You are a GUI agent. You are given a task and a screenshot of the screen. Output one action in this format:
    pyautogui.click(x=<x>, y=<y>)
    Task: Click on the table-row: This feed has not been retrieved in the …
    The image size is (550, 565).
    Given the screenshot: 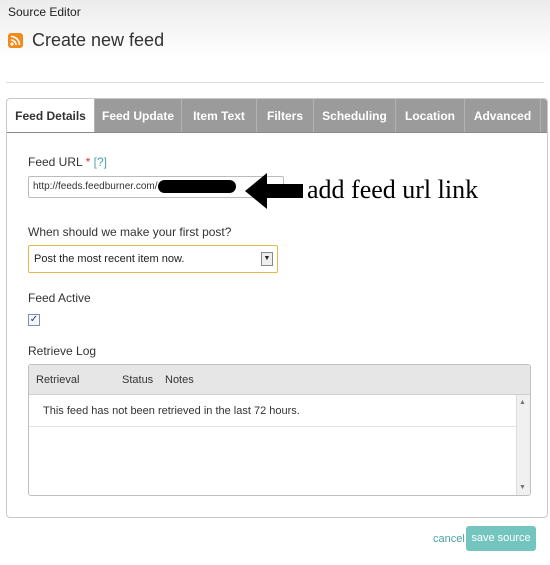 What is the action you would take?
    pyautogui.click(x=273, y=411)
    